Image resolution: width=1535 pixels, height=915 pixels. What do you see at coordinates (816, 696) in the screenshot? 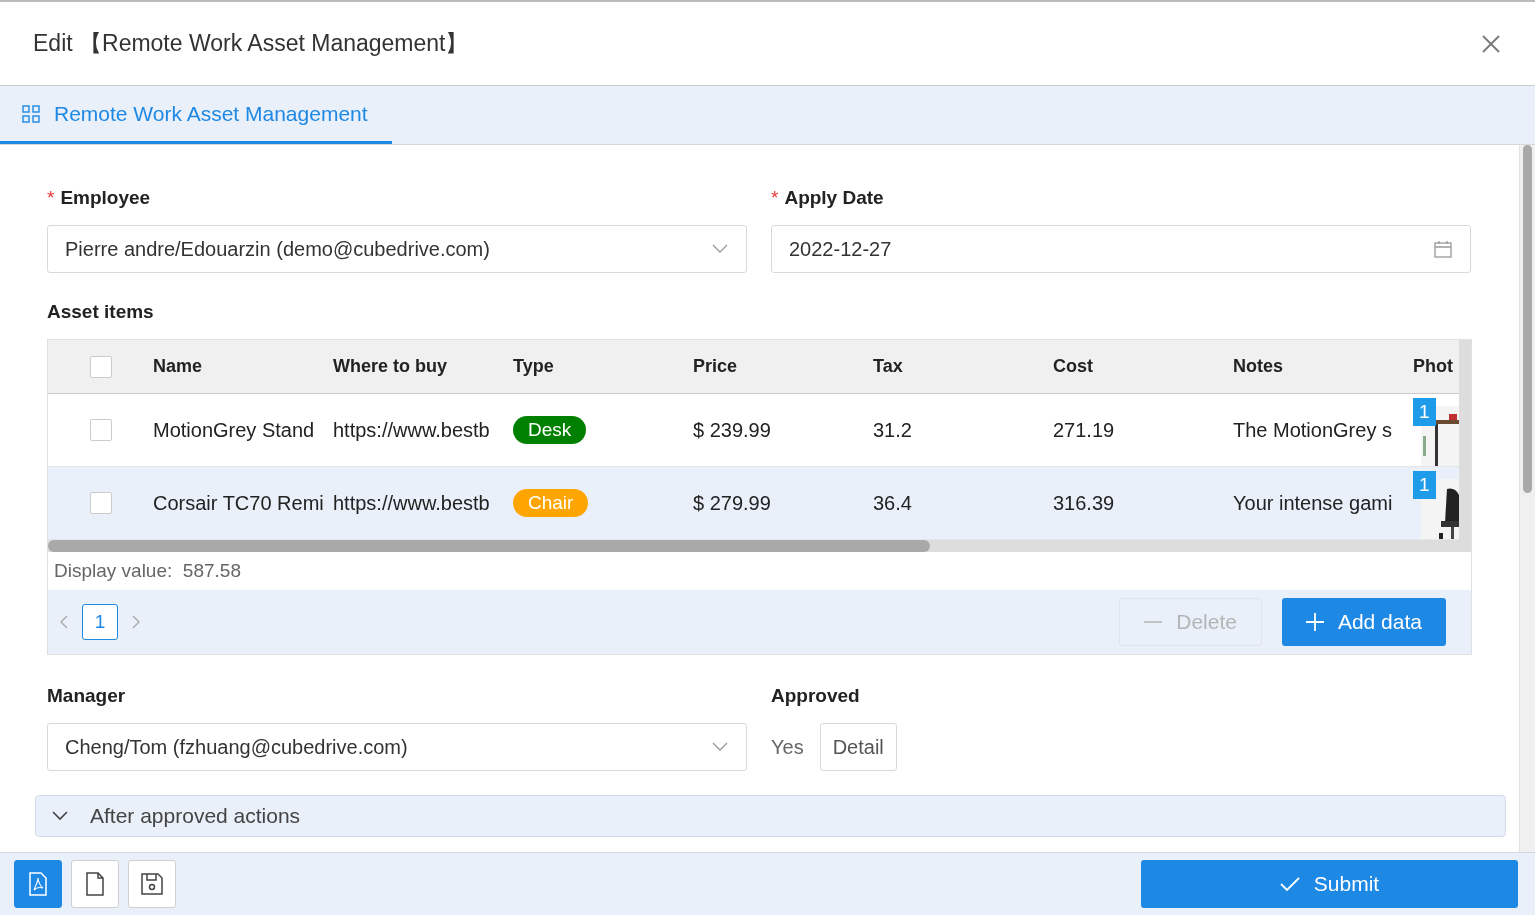
I see `field-label: Approved` at bounding box center [816, 696].